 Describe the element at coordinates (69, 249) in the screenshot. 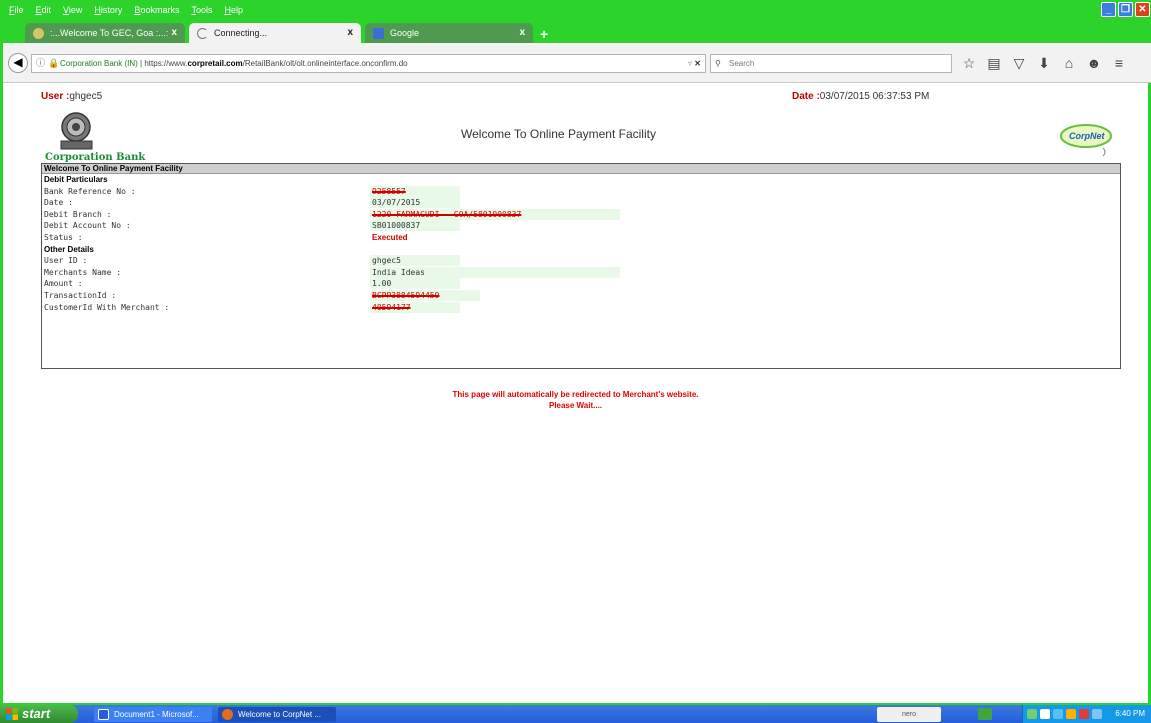

I see `other-section-header: Other Details` at that location.